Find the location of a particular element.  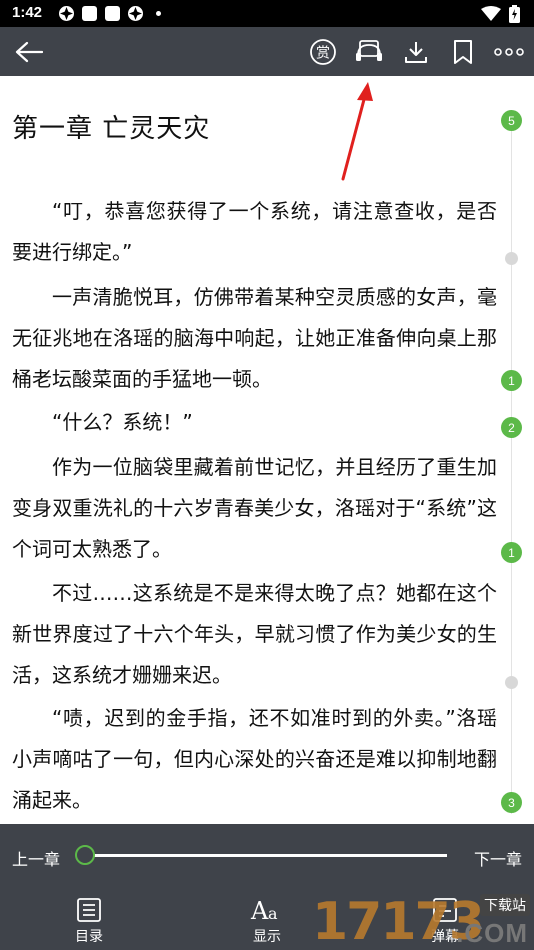

status-time: 1:42 is located at coordinates (27, 12).